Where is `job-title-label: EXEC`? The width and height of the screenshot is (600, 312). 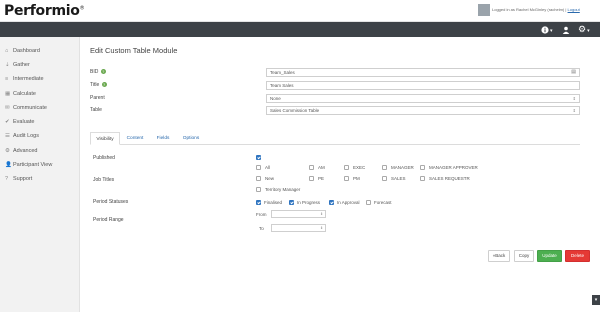 job-title-label: EXEC is located at coordinates (359, 167).